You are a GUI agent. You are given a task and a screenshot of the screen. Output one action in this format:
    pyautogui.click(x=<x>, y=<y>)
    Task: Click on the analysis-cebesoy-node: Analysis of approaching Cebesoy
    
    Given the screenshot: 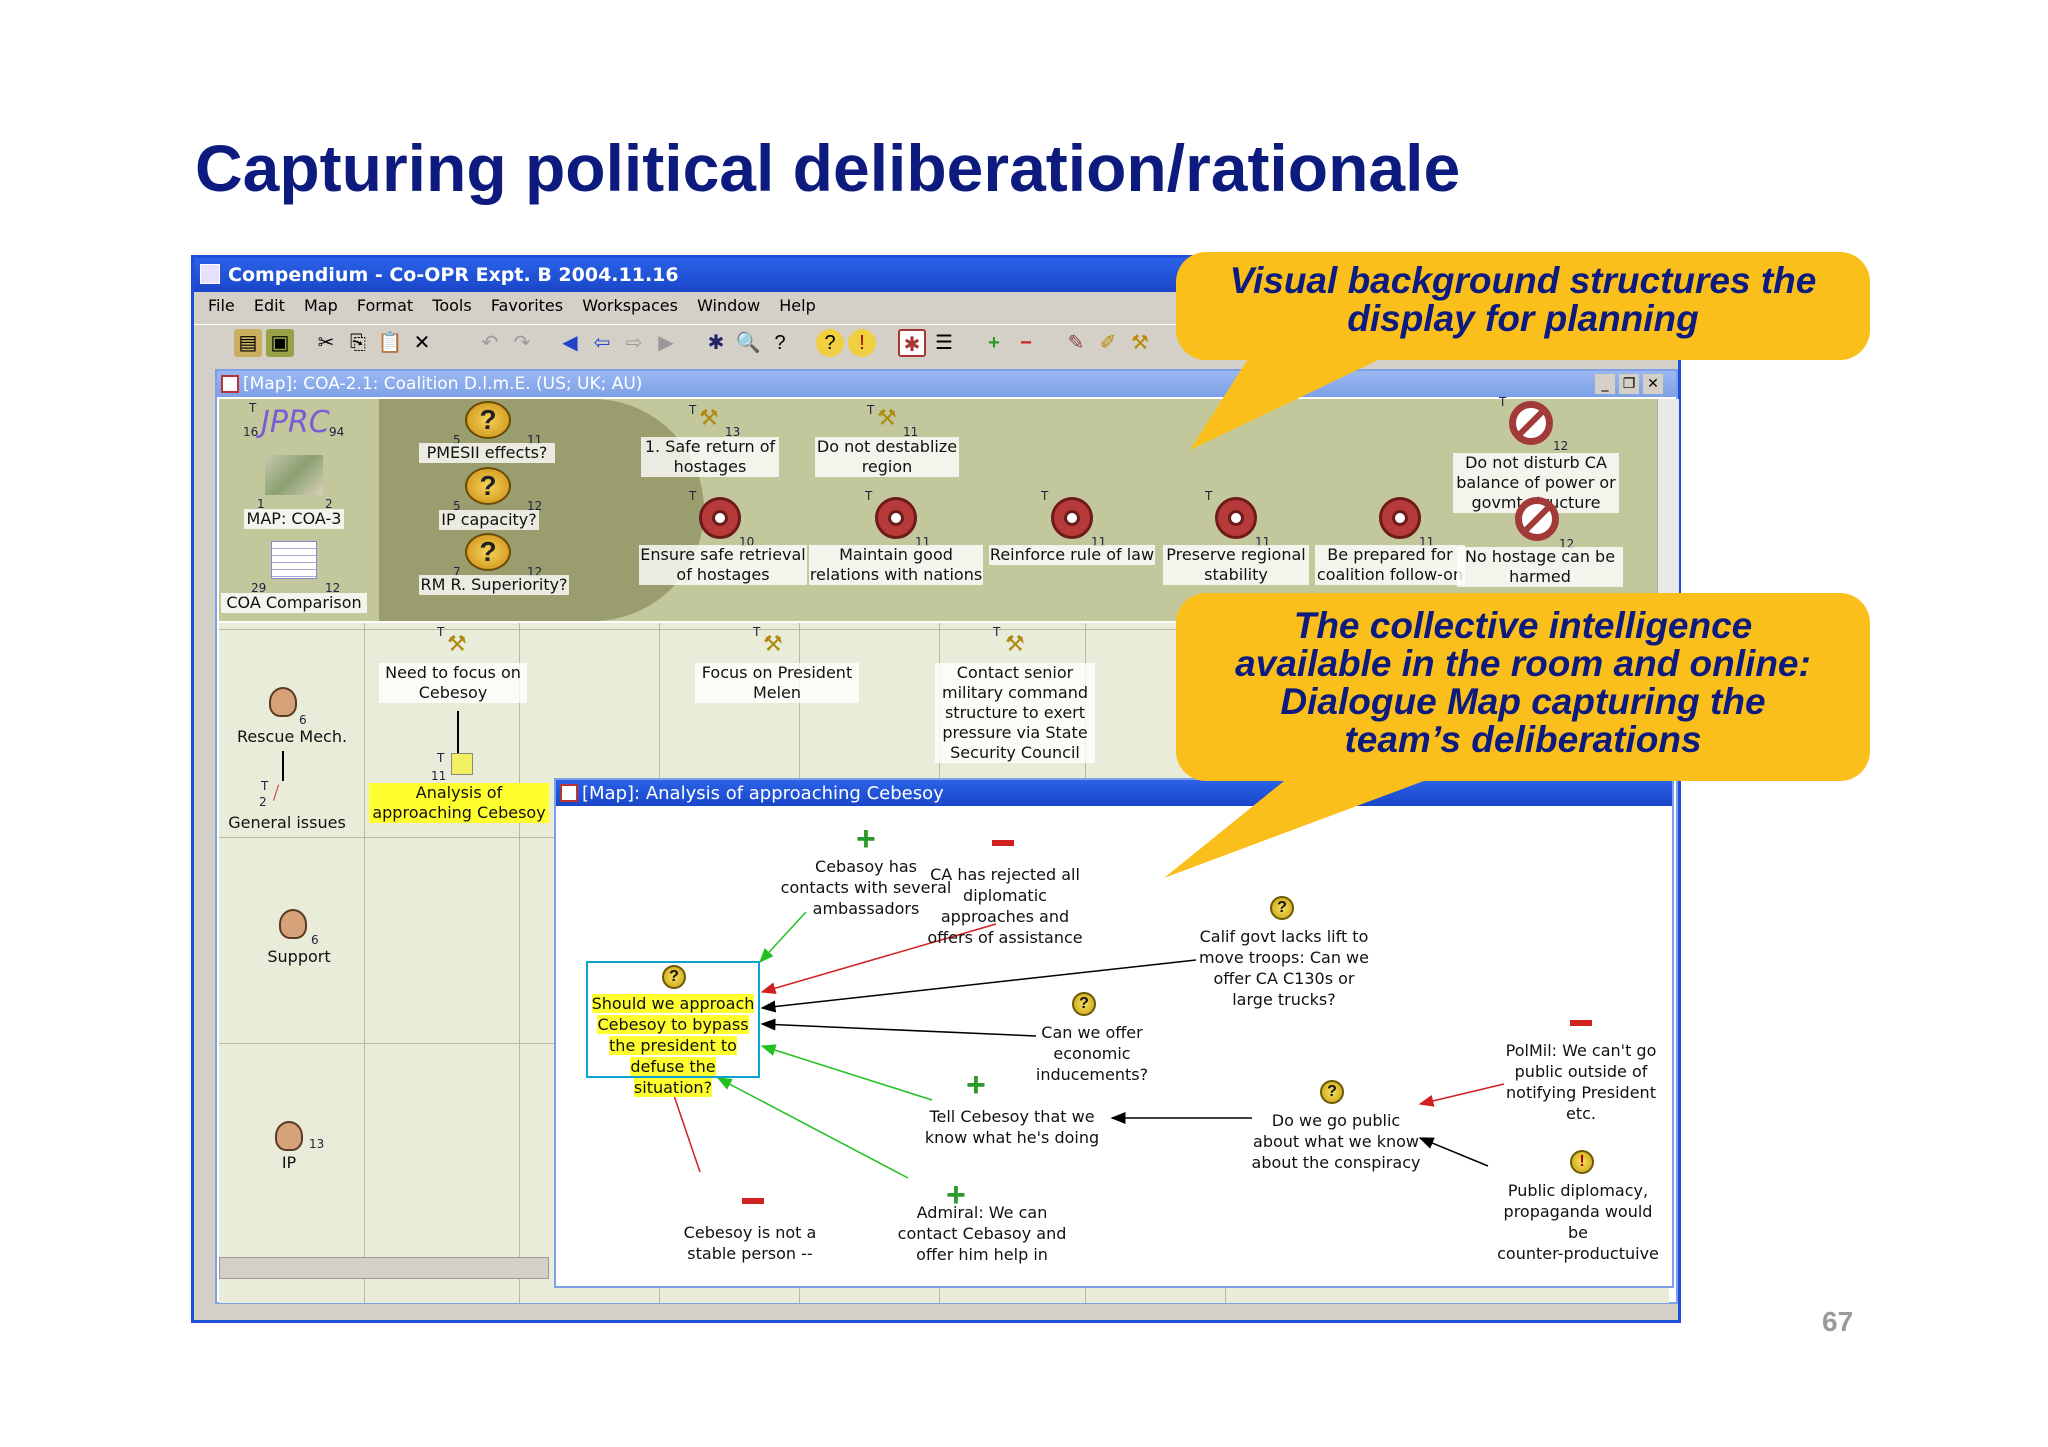 What is the action you would take?
    pyautogui.click(x=459, y=803)
    